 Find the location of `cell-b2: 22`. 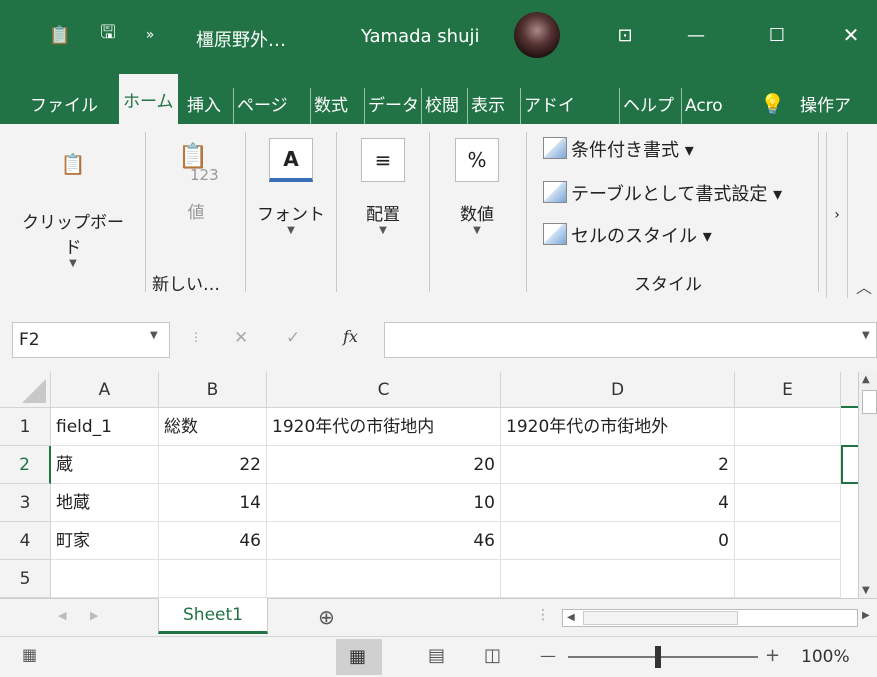

cell-b2: 22 is located at coordinates (213, 465).